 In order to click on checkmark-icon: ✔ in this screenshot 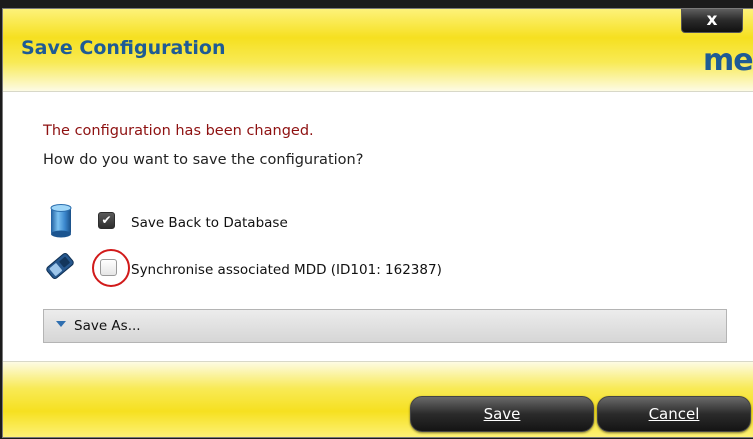, I will do `click(106, 220)`.